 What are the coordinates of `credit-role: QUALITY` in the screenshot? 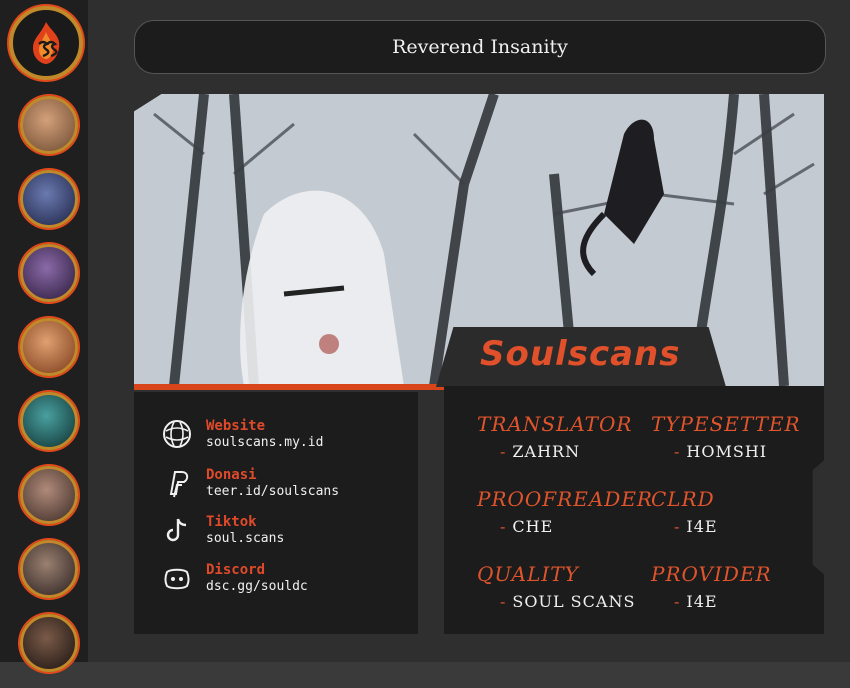 It's located at (528, 574).